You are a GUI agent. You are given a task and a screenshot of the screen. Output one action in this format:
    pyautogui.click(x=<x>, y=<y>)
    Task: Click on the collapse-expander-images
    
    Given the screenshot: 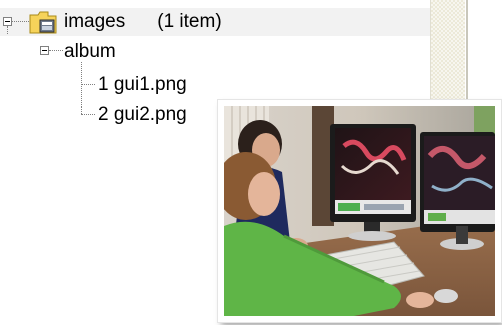 What is the action you would take?
    pyautogui.click(x=7, y=21)
    